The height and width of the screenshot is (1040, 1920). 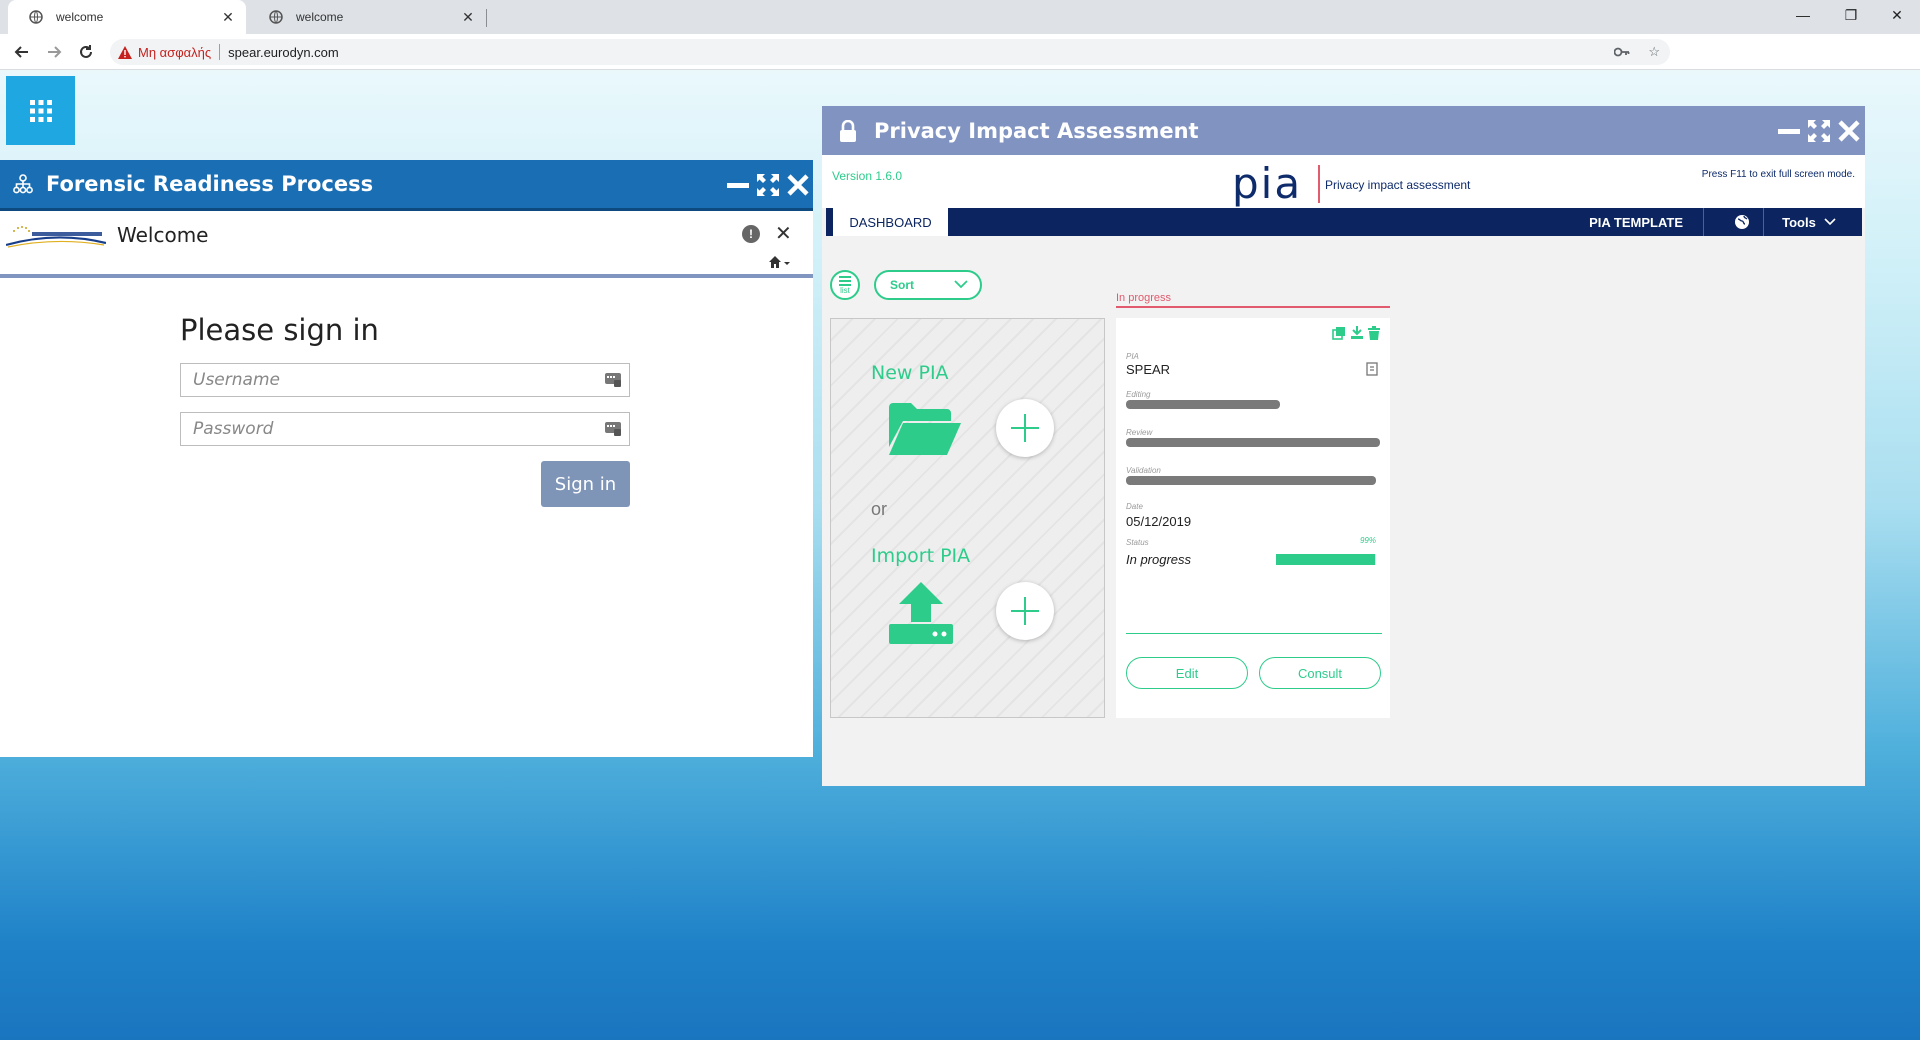 What do you see at coordinates (1367, 540) in the screenshot?
I see `progress-percent: 99%` at bounding box center [1367, 540].